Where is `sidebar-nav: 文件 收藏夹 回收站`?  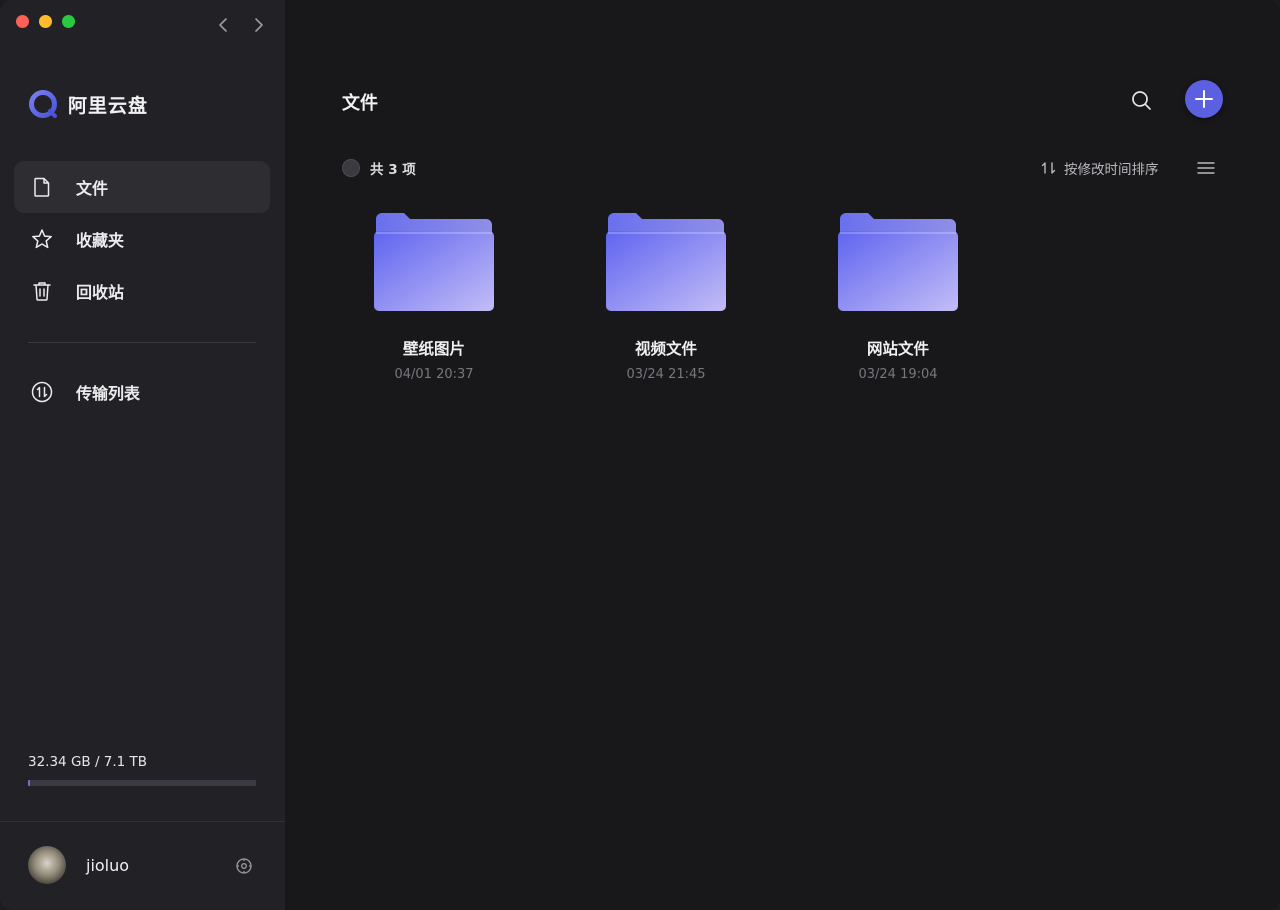 sidebar-nav: 文件 收藏夹 回收站 is located at coordinates (142, 239).